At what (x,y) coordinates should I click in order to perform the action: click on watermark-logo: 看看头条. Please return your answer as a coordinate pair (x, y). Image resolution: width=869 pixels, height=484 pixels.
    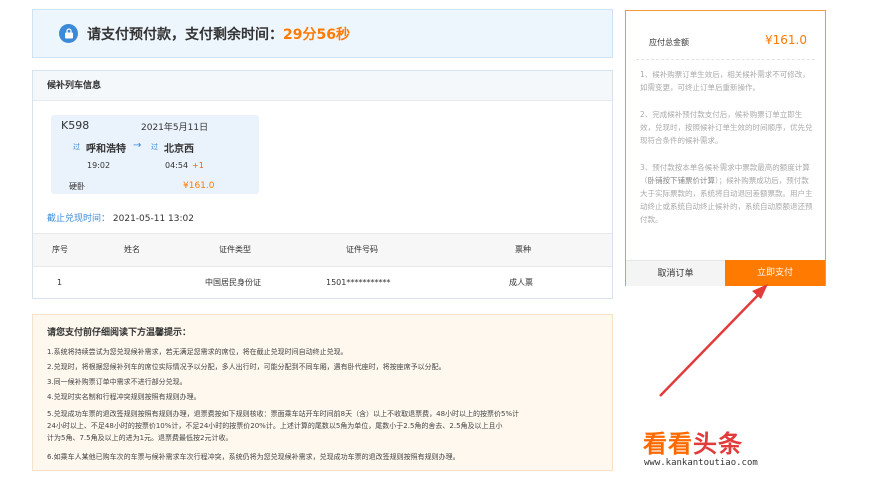
    Looking at the image, I should click on (693, 444).